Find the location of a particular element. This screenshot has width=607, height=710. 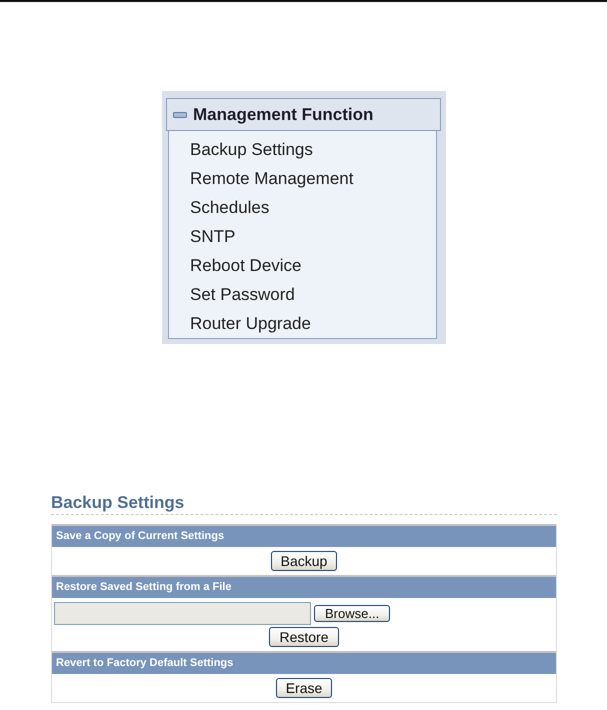

menu-item: Set Password is located at coordinates (242, 294).